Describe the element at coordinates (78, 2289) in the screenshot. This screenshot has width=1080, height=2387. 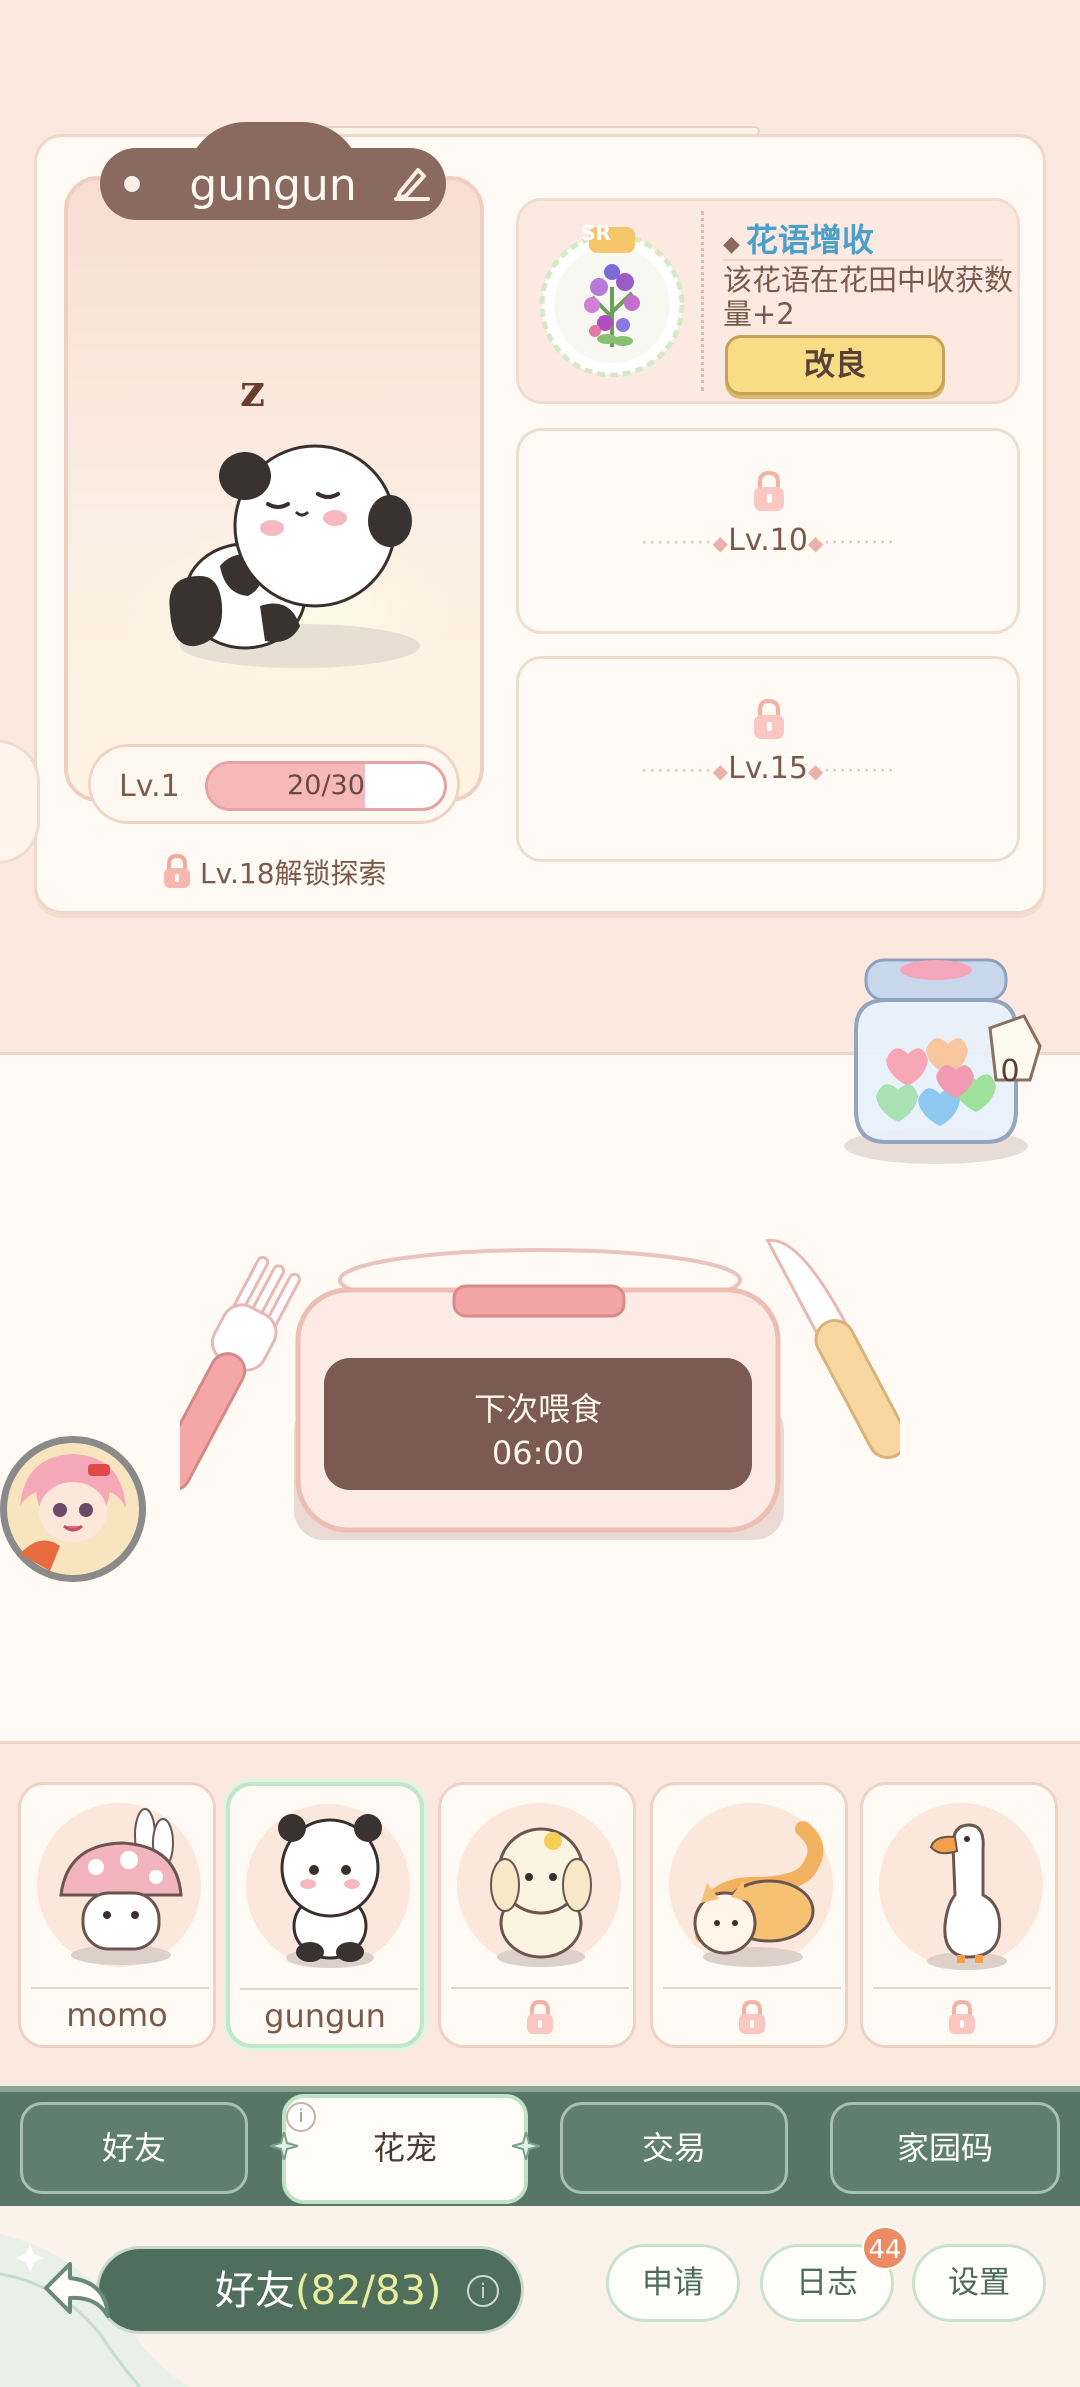
I see `back-arrow-icon` at that location.